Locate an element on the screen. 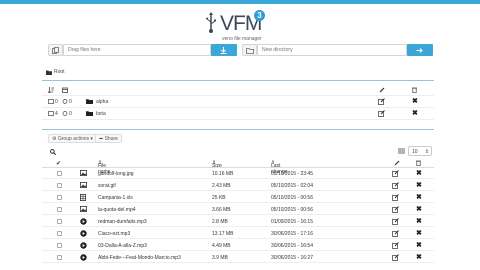  logo-subtitle: veno file manager is located at coordinates (242, 39).